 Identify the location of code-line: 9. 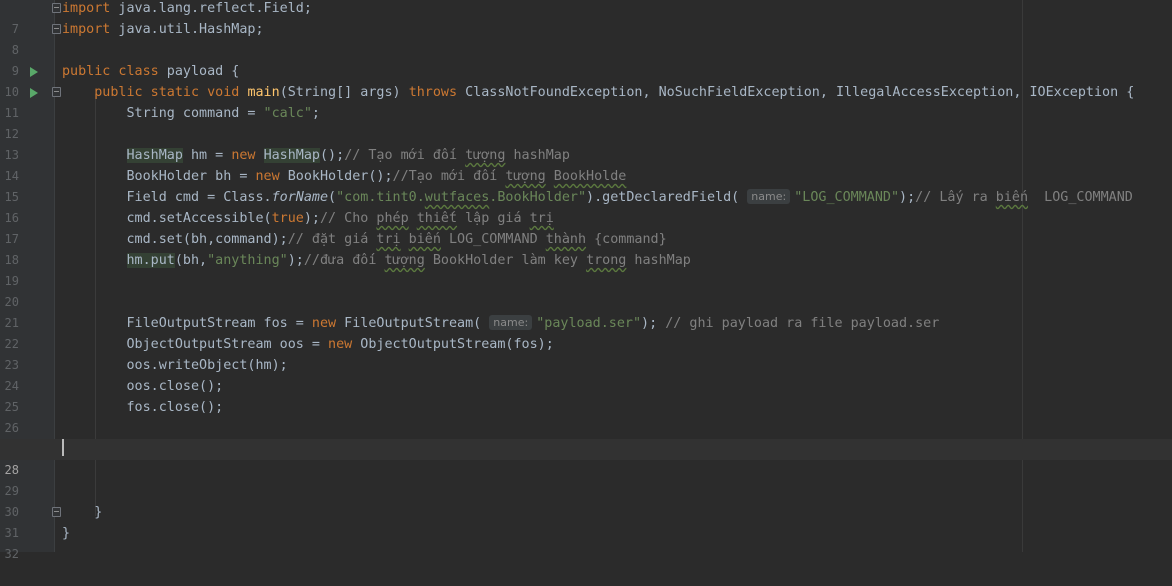
(586, 59).